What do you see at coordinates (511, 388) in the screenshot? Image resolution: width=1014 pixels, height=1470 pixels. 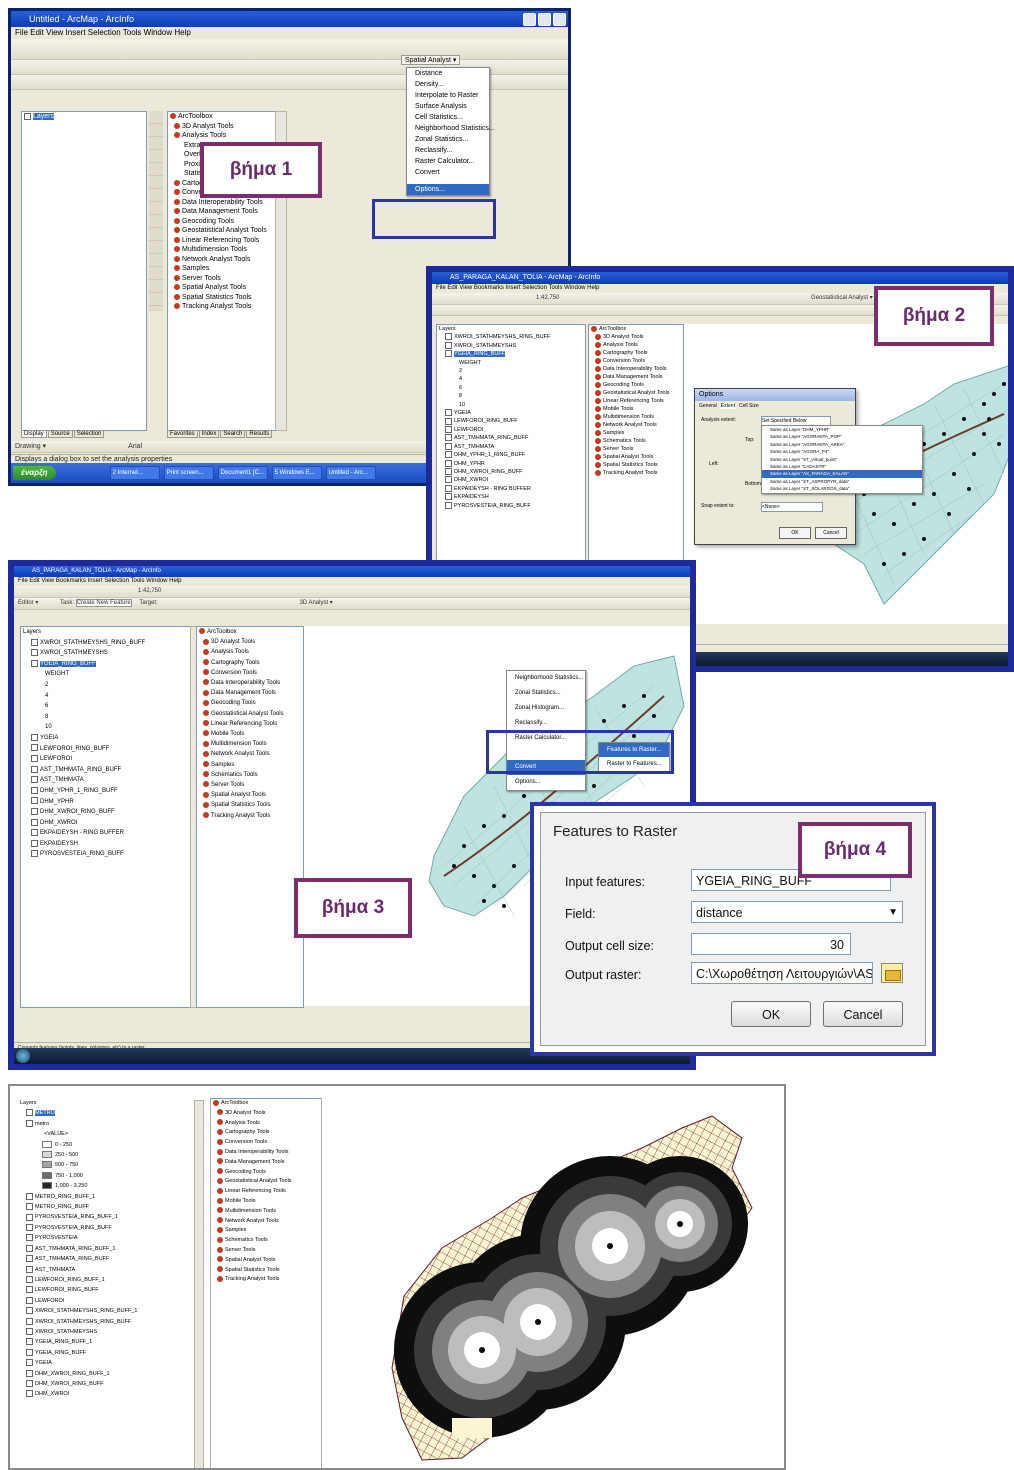 I see `layer-item: 6` at bounding box center [511, 388].